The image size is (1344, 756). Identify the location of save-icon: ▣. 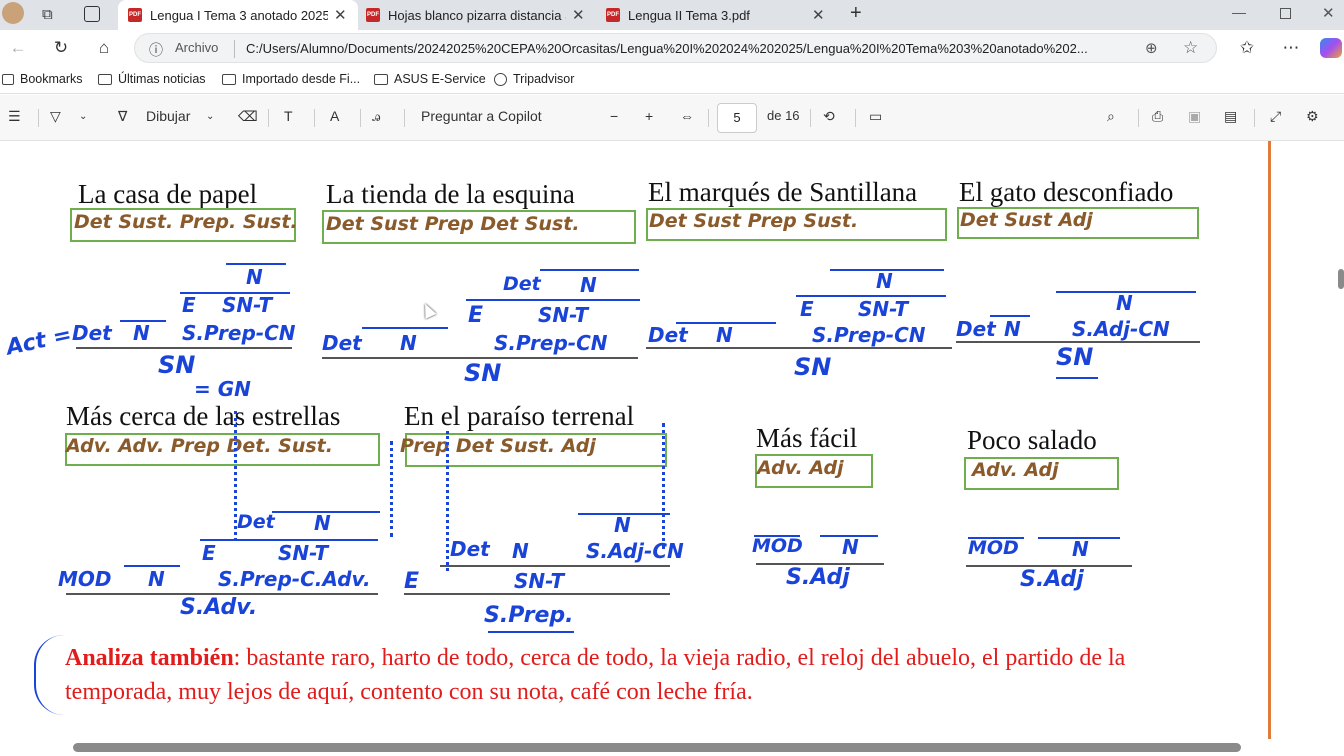
(1194, 116).